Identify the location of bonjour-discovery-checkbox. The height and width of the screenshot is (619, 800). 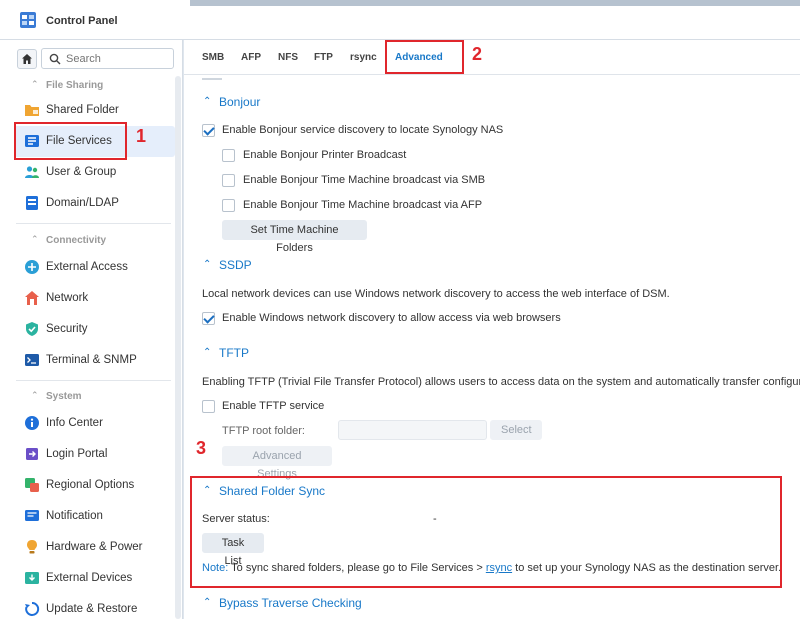
(208, 130).